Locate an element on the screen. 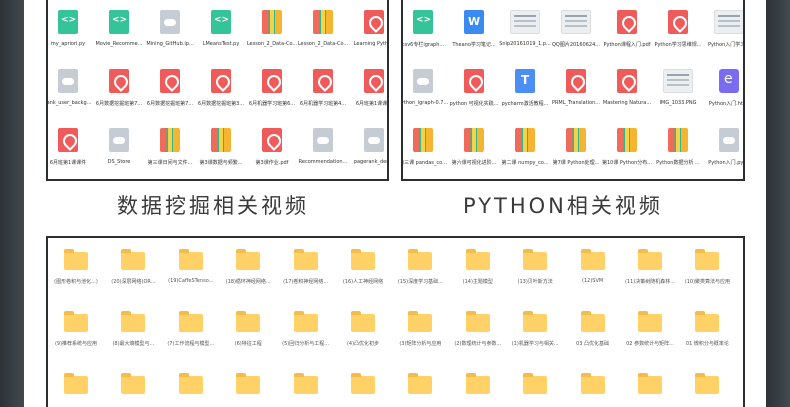 The width and height of the screenshot is (790, 407). course-folder: 03 凸优化基础 is located at coordinates (593, 330).